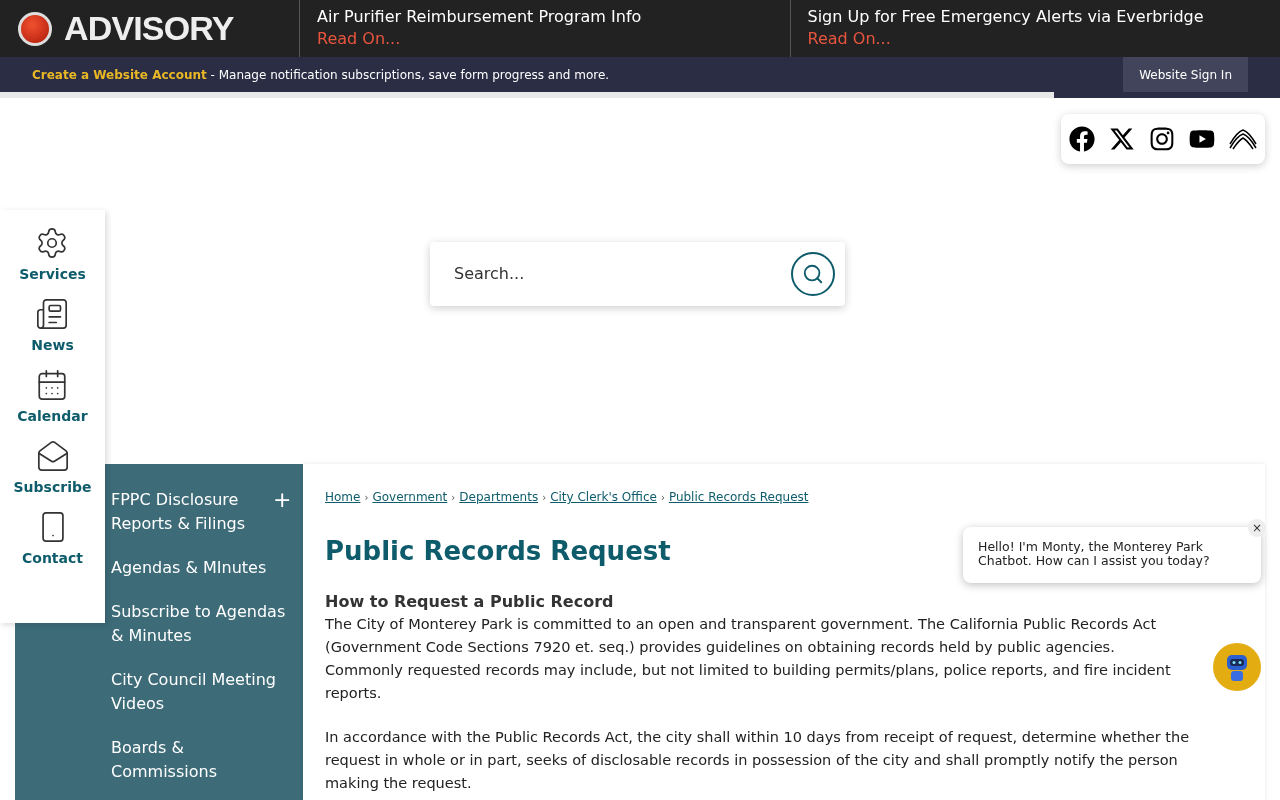 The height and width of the screenshot is (800, 1280). I want to click on body-paragraph: In accordance with the Public Records Act, the city shall within 10 days from receipt of request, determine whether the request in whole or in part, seeks of disclosable records in possession of the city and shall promptly notify the person making the request., so click(758, 760).